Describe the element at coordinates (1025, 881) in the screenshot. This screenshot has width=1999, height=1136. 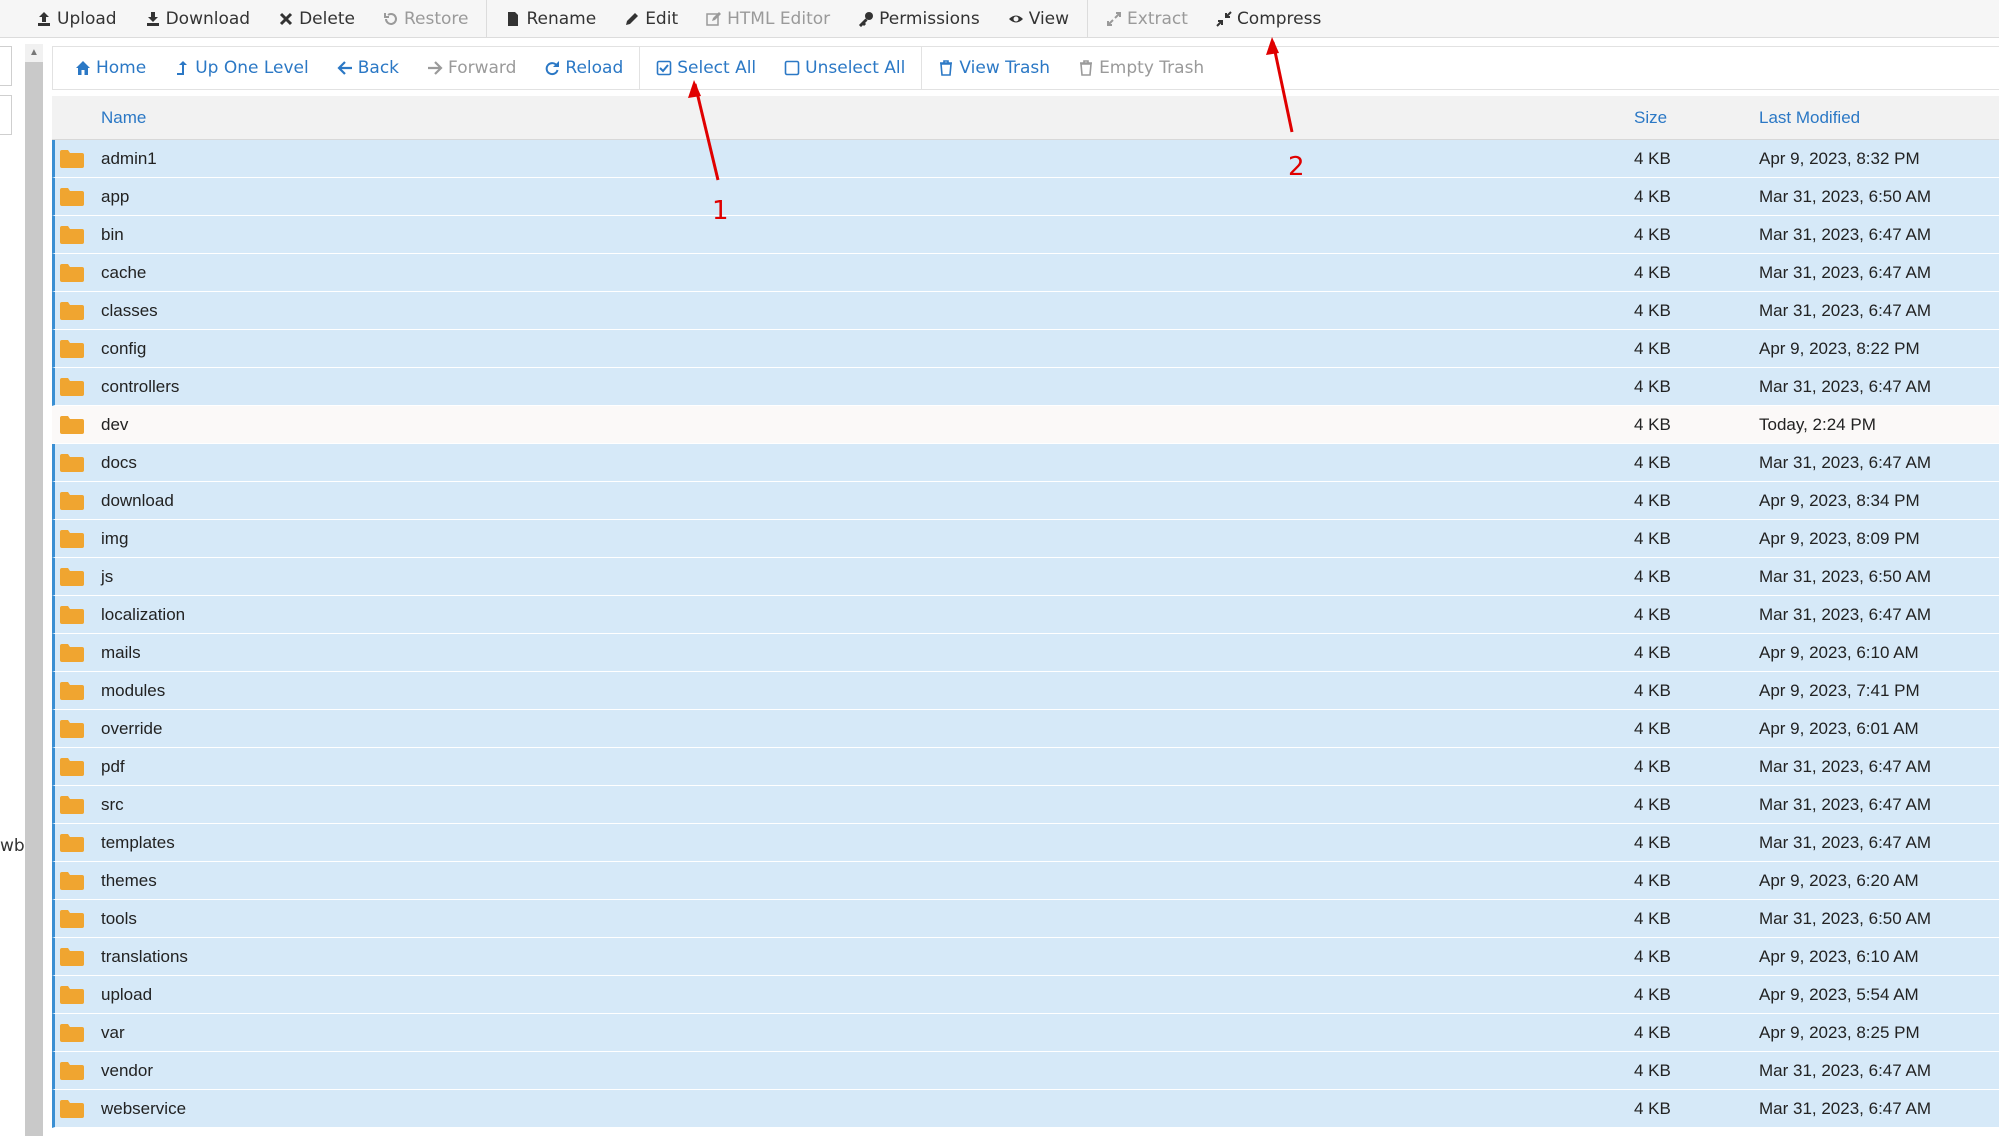
I see `table-row: themes 4 KB Apr 9, 2023, 6:20 AM` at that location.